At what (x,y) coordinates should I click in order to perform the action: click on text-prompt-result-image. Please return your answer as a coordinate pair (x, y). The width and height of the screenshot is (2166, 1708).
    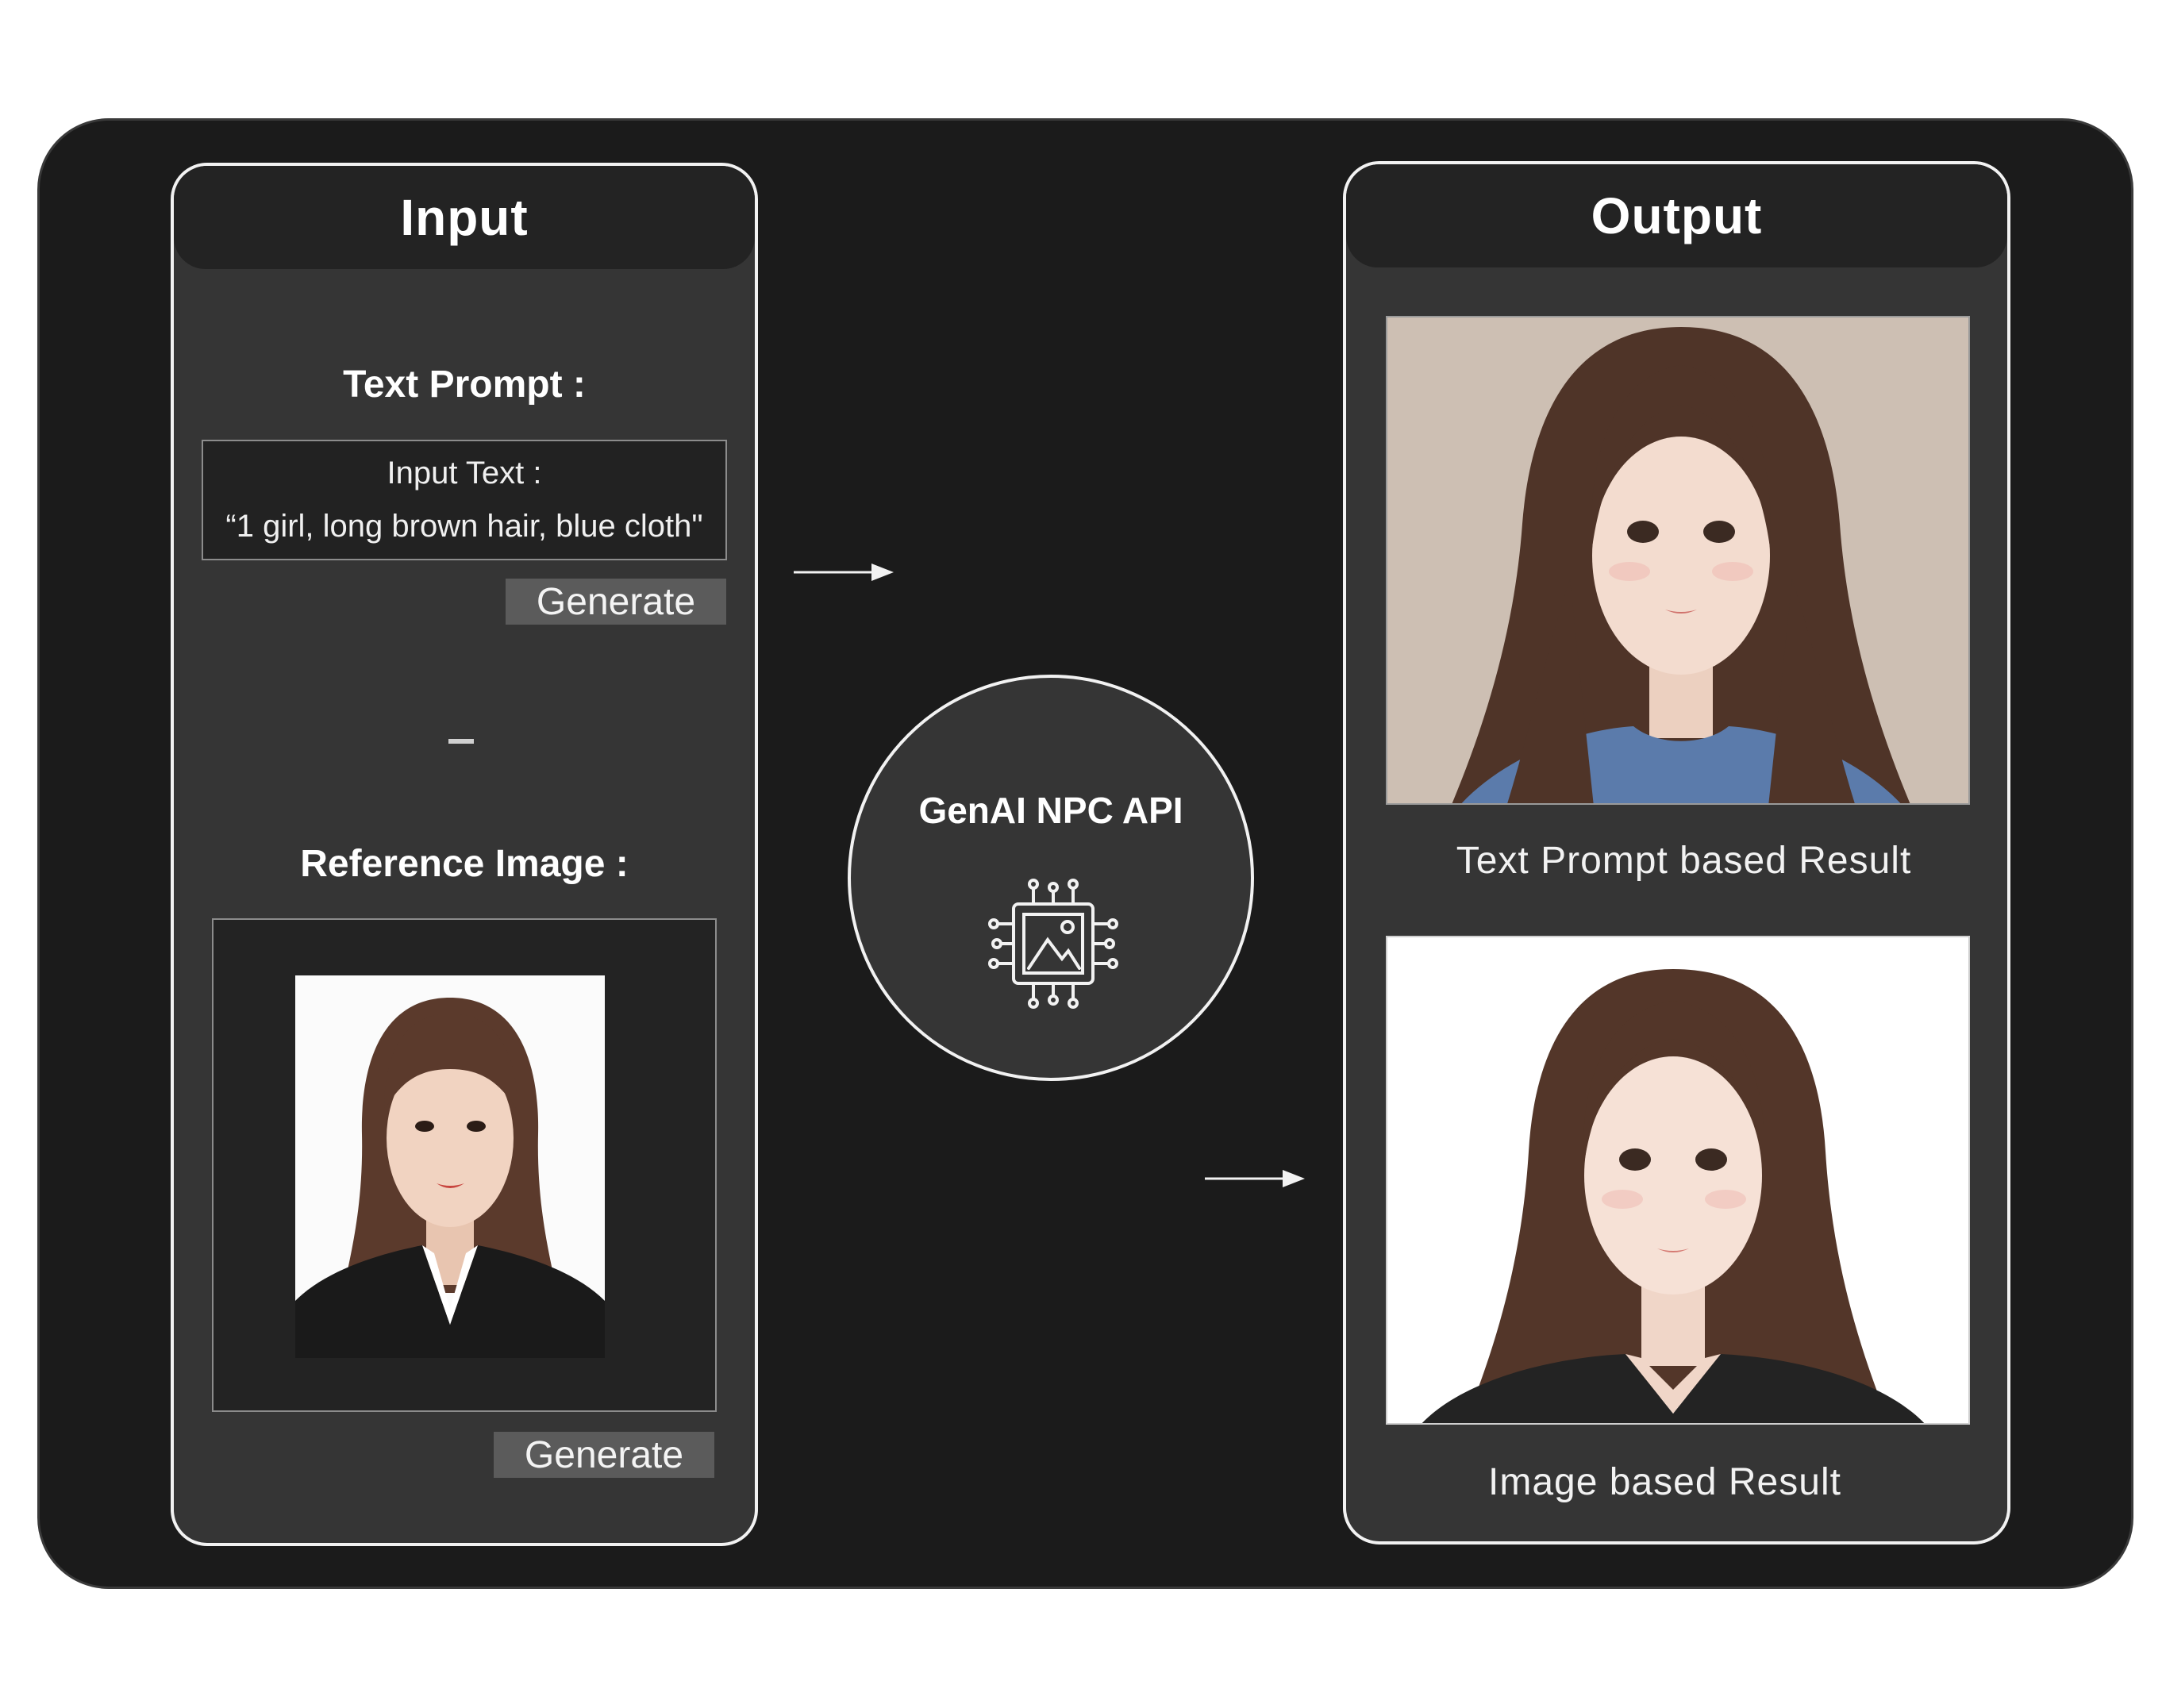
    Looking at the image, I should click on (1678, 560).